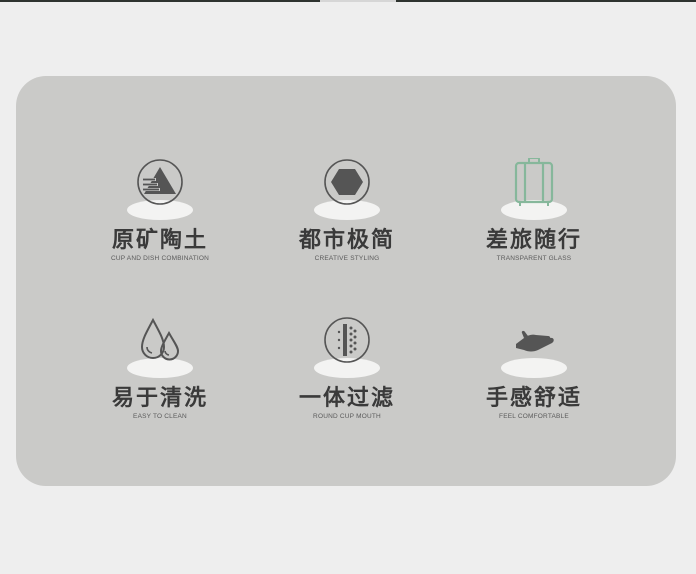 The height and width of the screenshot is (574, 696). I want to click on water-drops-icon, so click(160, 339).